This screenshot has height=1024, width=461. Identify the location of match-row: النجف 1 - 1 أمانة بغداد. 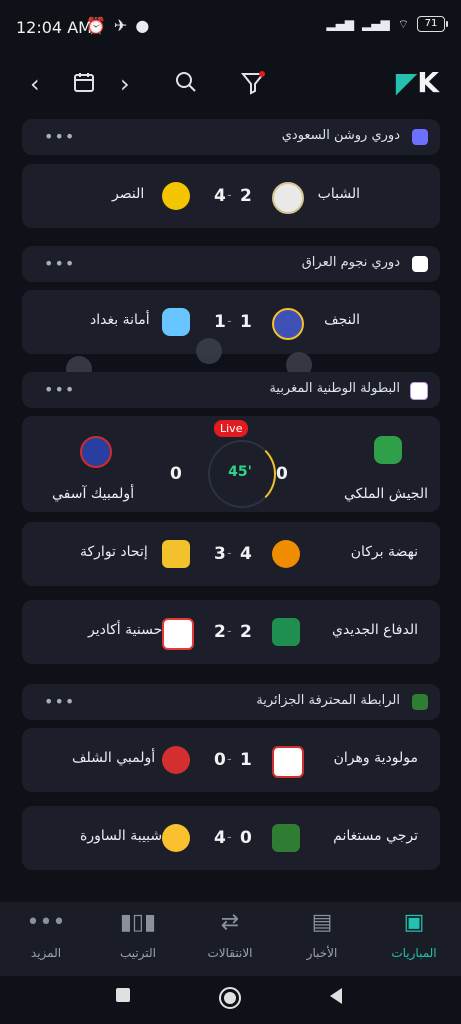
(231, 322).